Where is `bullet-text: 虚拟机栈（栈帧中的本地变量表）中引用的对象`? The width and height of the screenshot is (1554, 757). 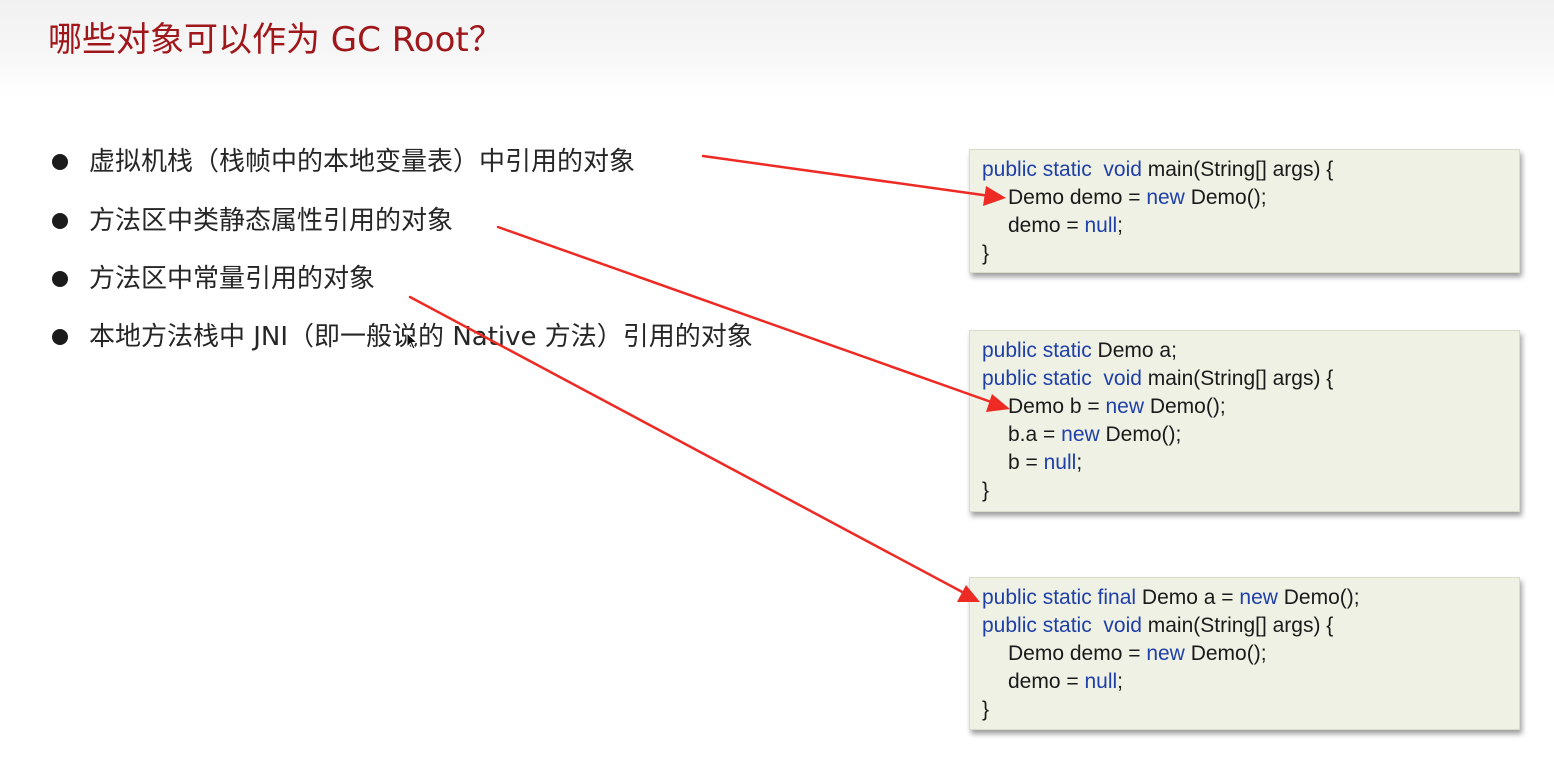
bullet-text: 虚拟机栈（栈帧中的本地变量表）中引用的对象 is located at coordinates (362, 162).